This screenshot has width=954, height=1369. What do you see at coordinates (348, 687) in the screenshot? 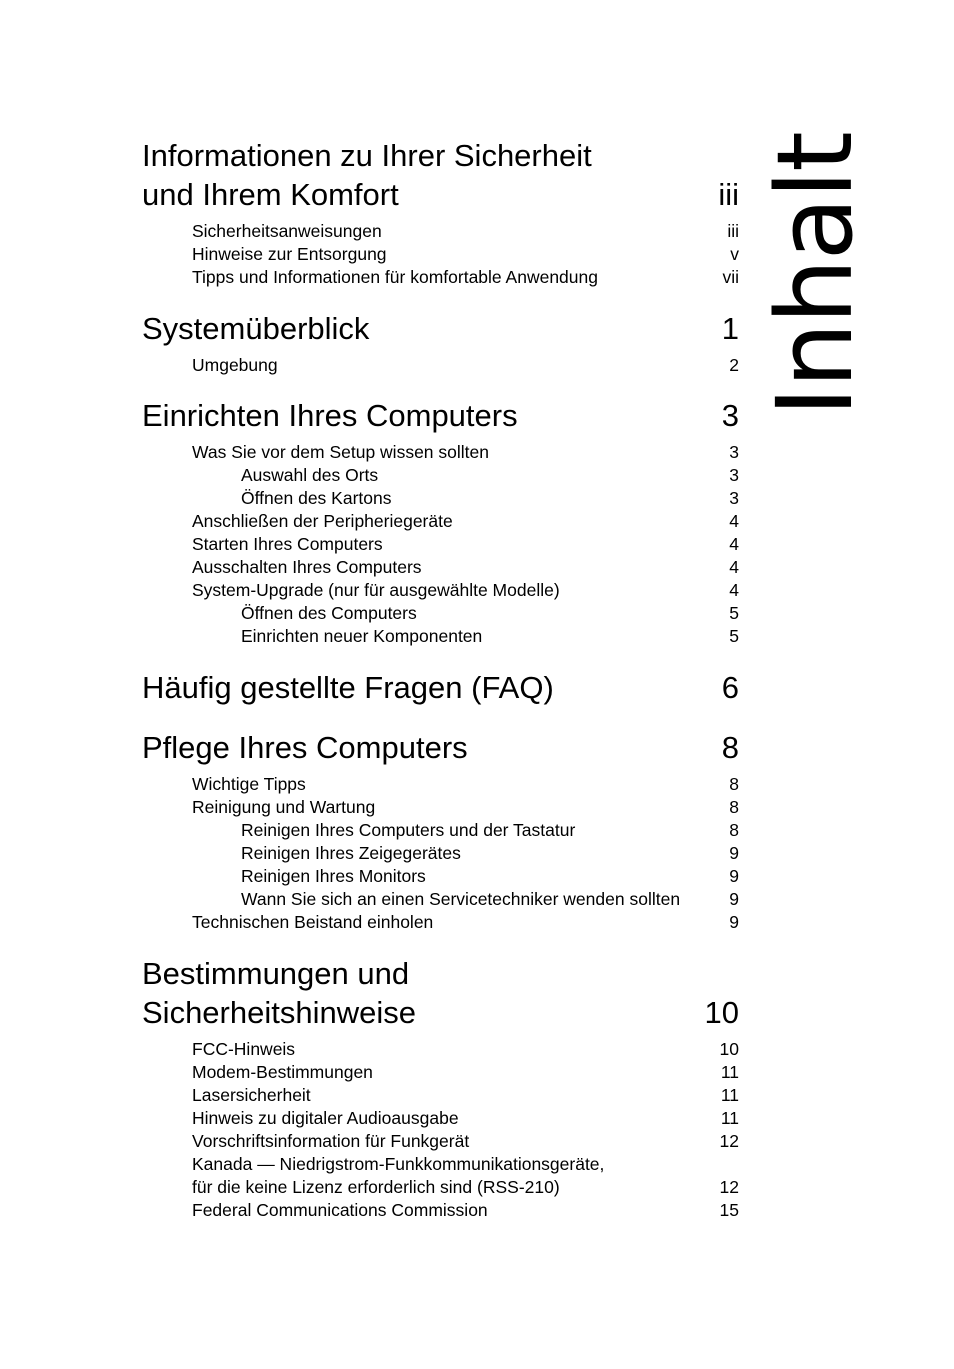
I see `chapter-title-line: Häufig gestellte Fragen (FAQ)` at bounding box center [348, 687].